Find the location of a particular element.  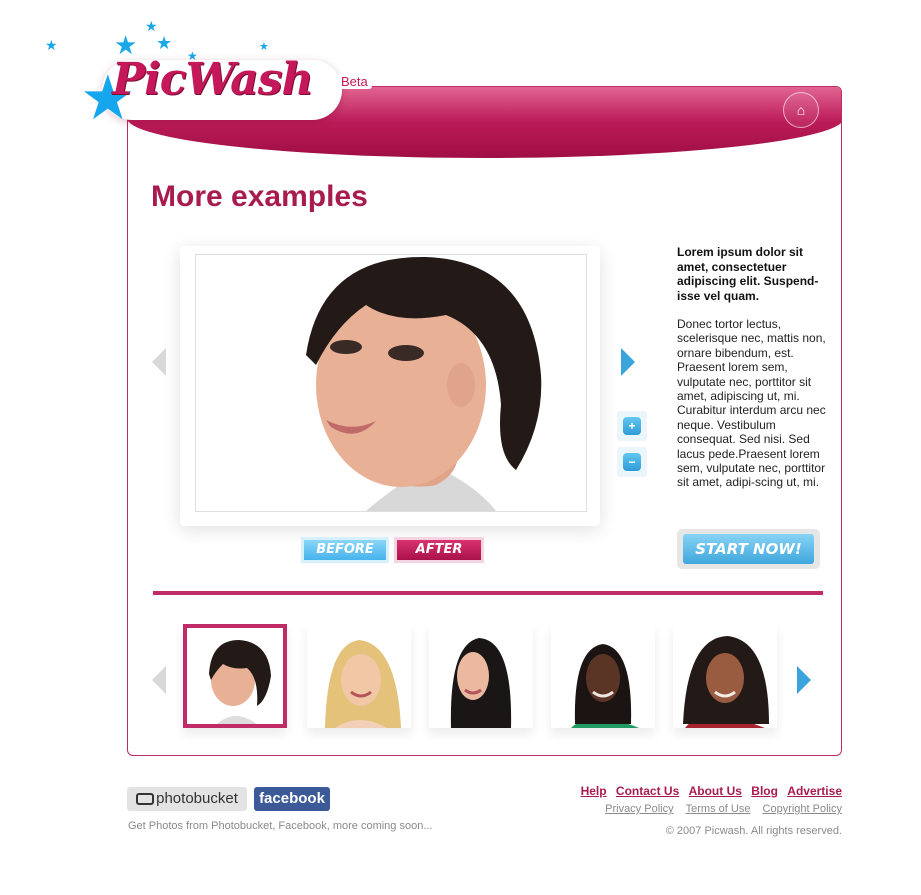

photo-viewer is located at coordinates (391, 383).